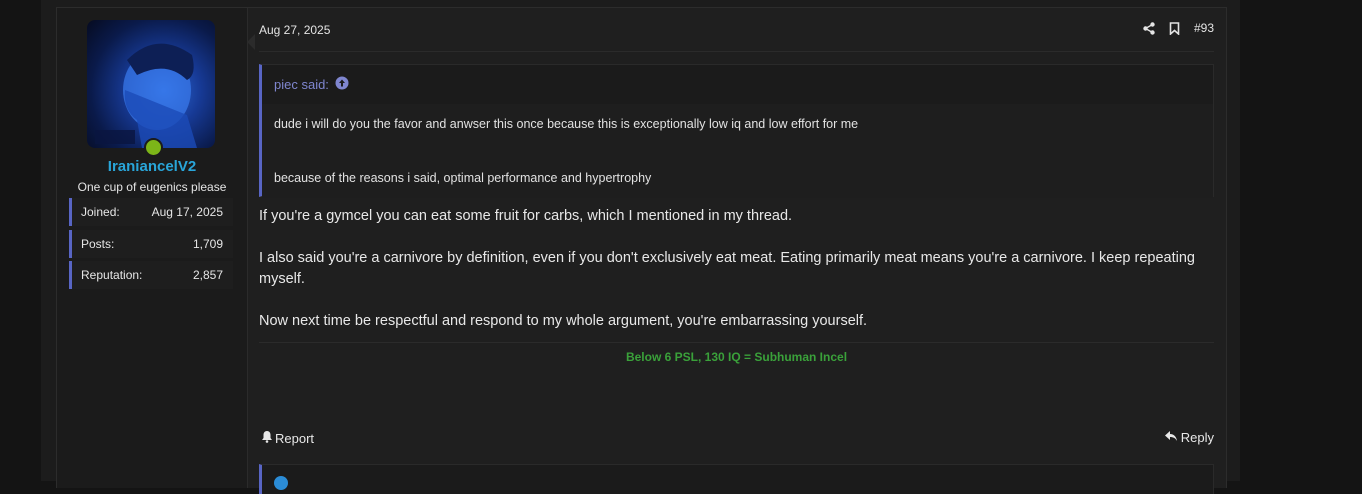  Describe the element at coordinates (98, 244) in the screenshot. I see `stat-label: Posts:` at that location.